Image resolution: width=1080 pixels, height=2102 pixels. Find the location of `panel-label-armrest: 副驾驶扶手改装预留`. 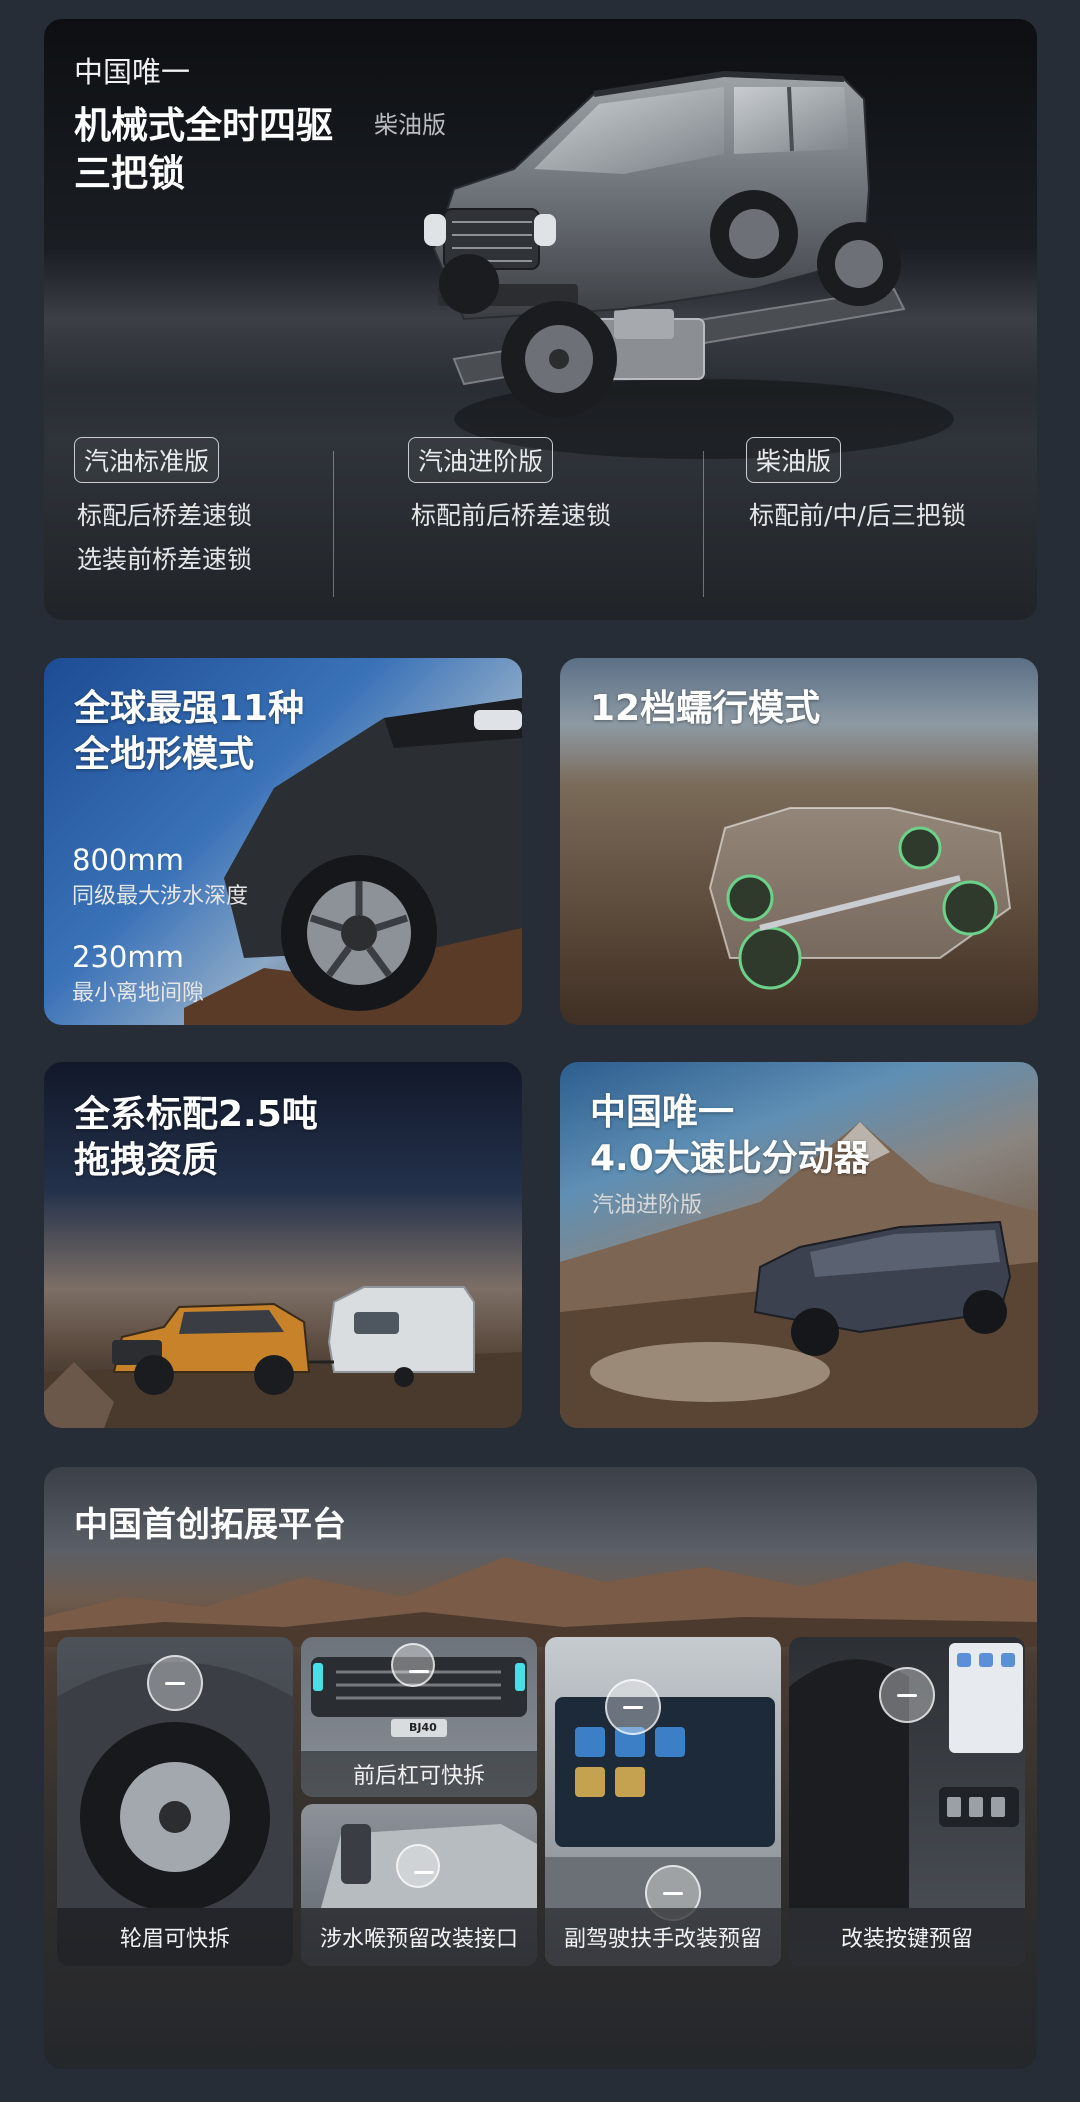

panel-label-armrest: 副驾驶扶手改装预留 is located at coordinates (663, 1937).